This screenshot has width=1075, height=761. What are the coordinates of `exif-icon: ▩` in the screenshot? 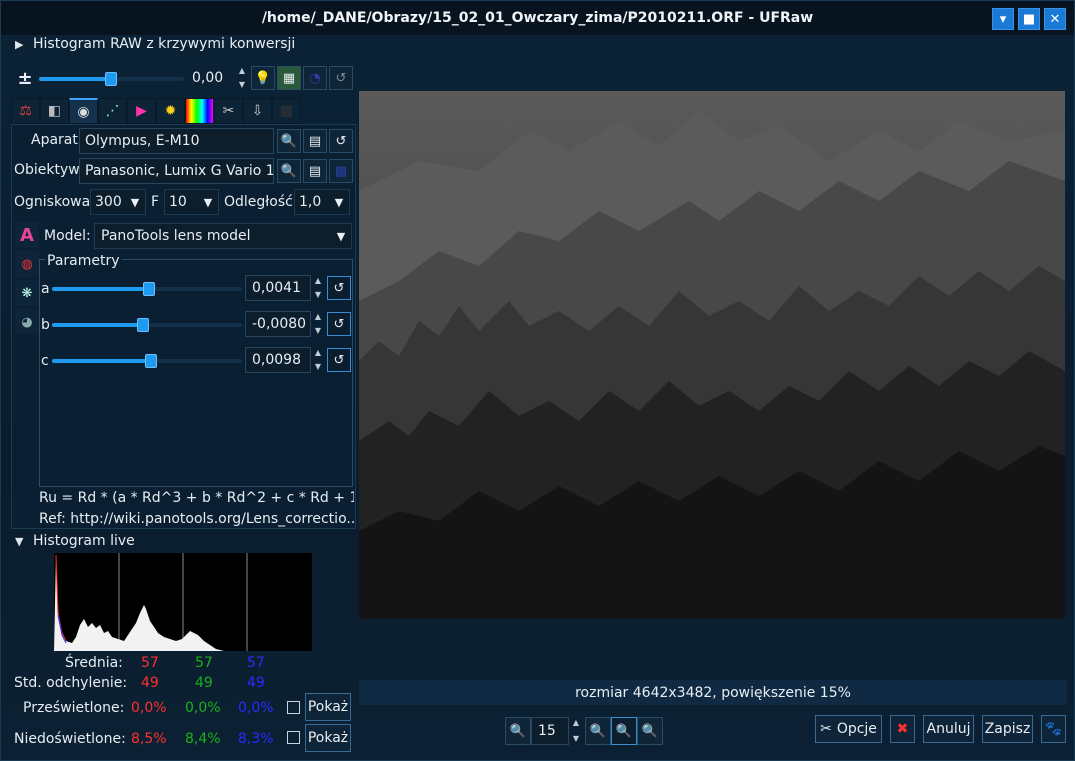 It's located at (286, 111).